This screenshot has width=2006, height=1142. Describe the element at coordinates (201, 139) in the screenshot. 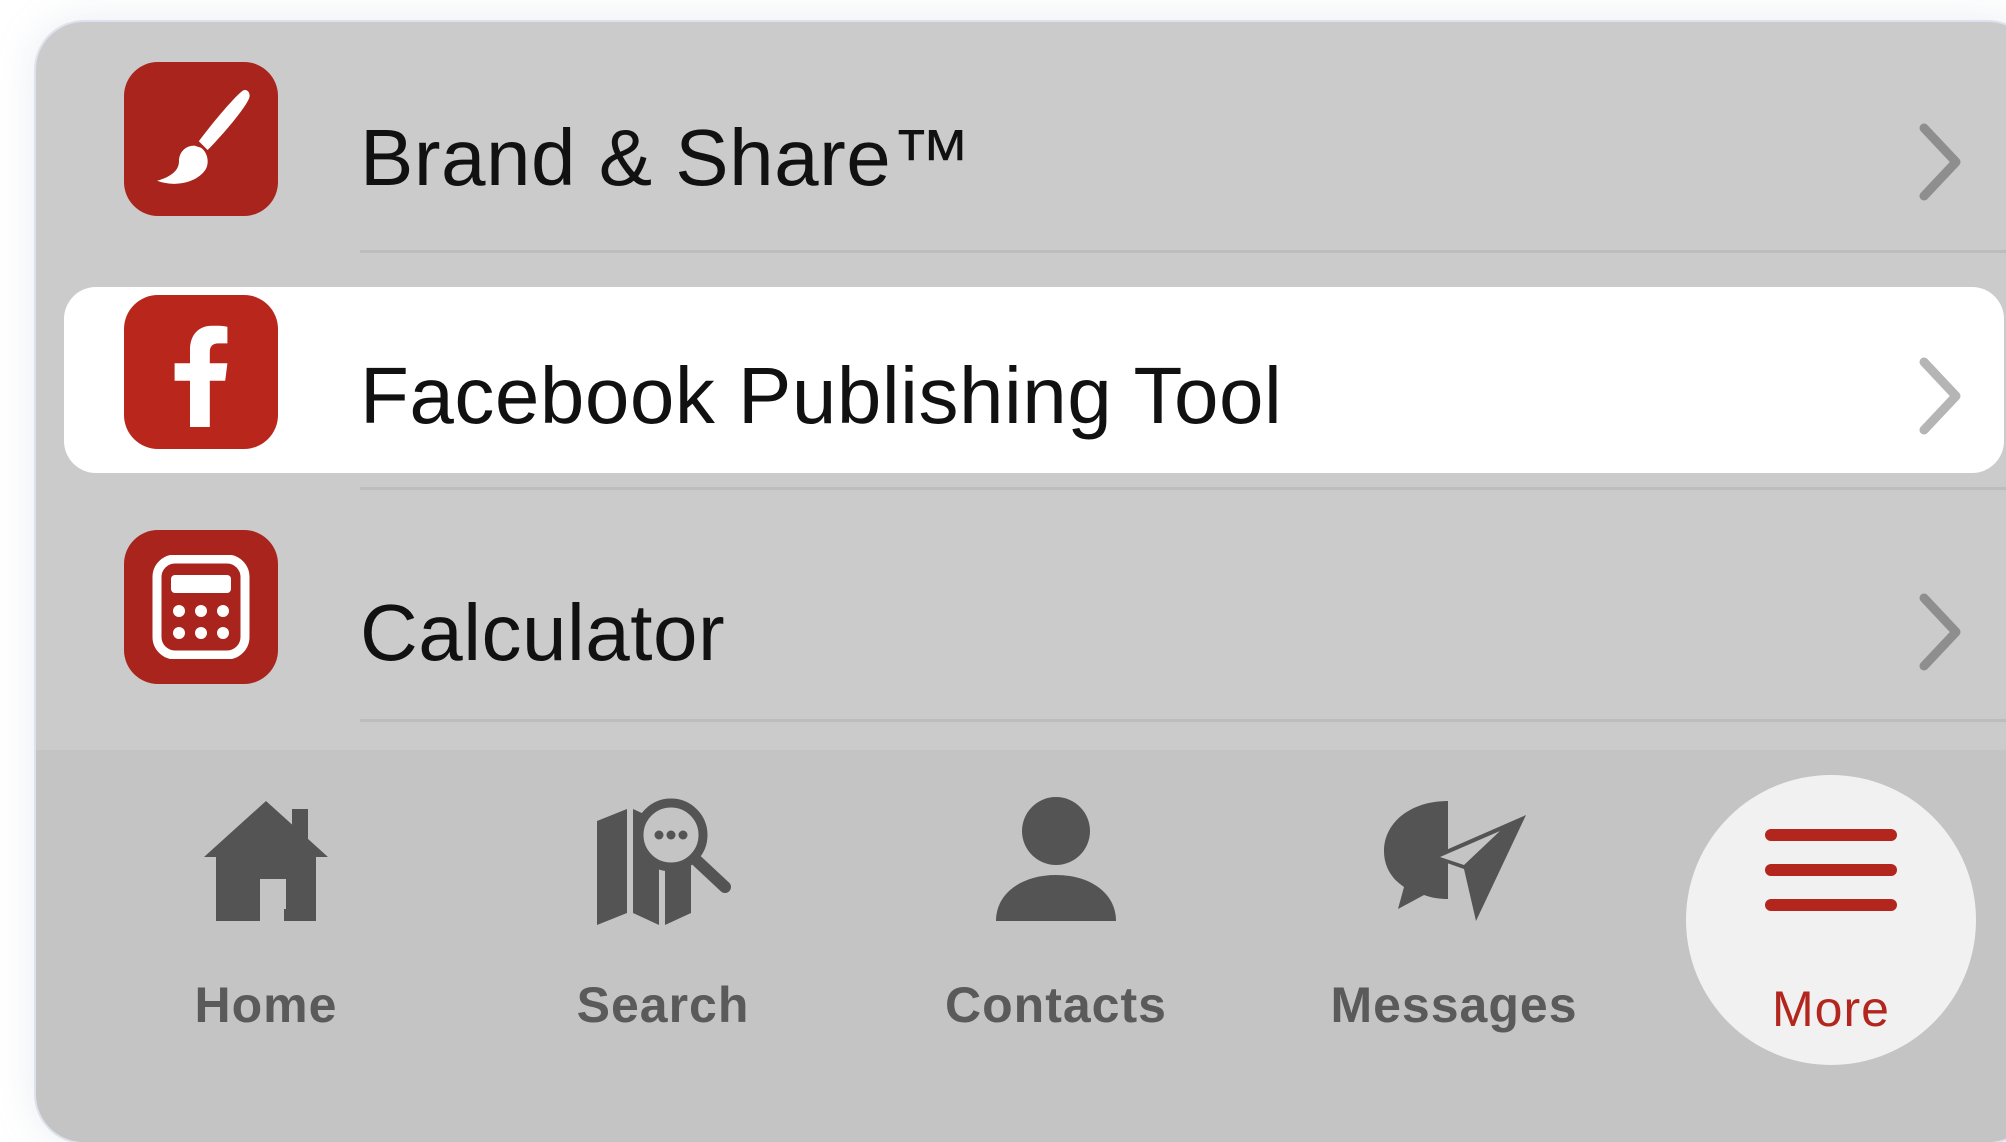

I see `paintbrush-icon` at that location.